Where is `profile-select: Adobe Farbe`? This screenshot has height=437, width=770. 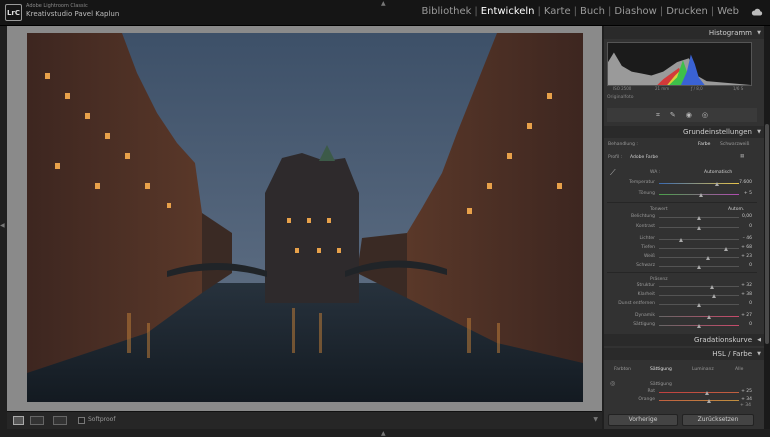
profile-select: Adobe Farbe is located at coordinates (644, 157).